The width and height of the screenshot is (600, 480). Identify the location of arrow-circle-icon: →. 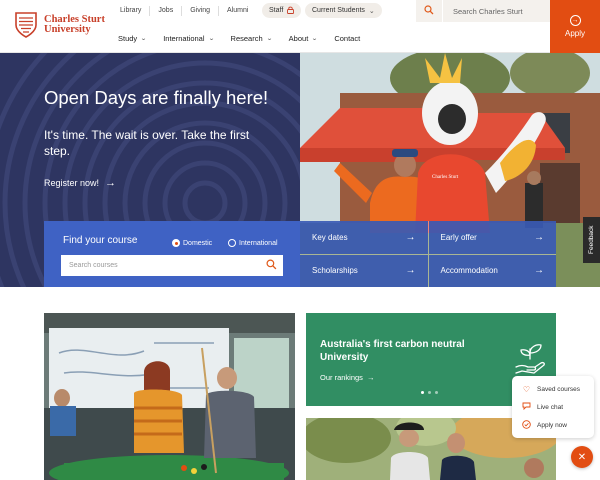
(575, 20).